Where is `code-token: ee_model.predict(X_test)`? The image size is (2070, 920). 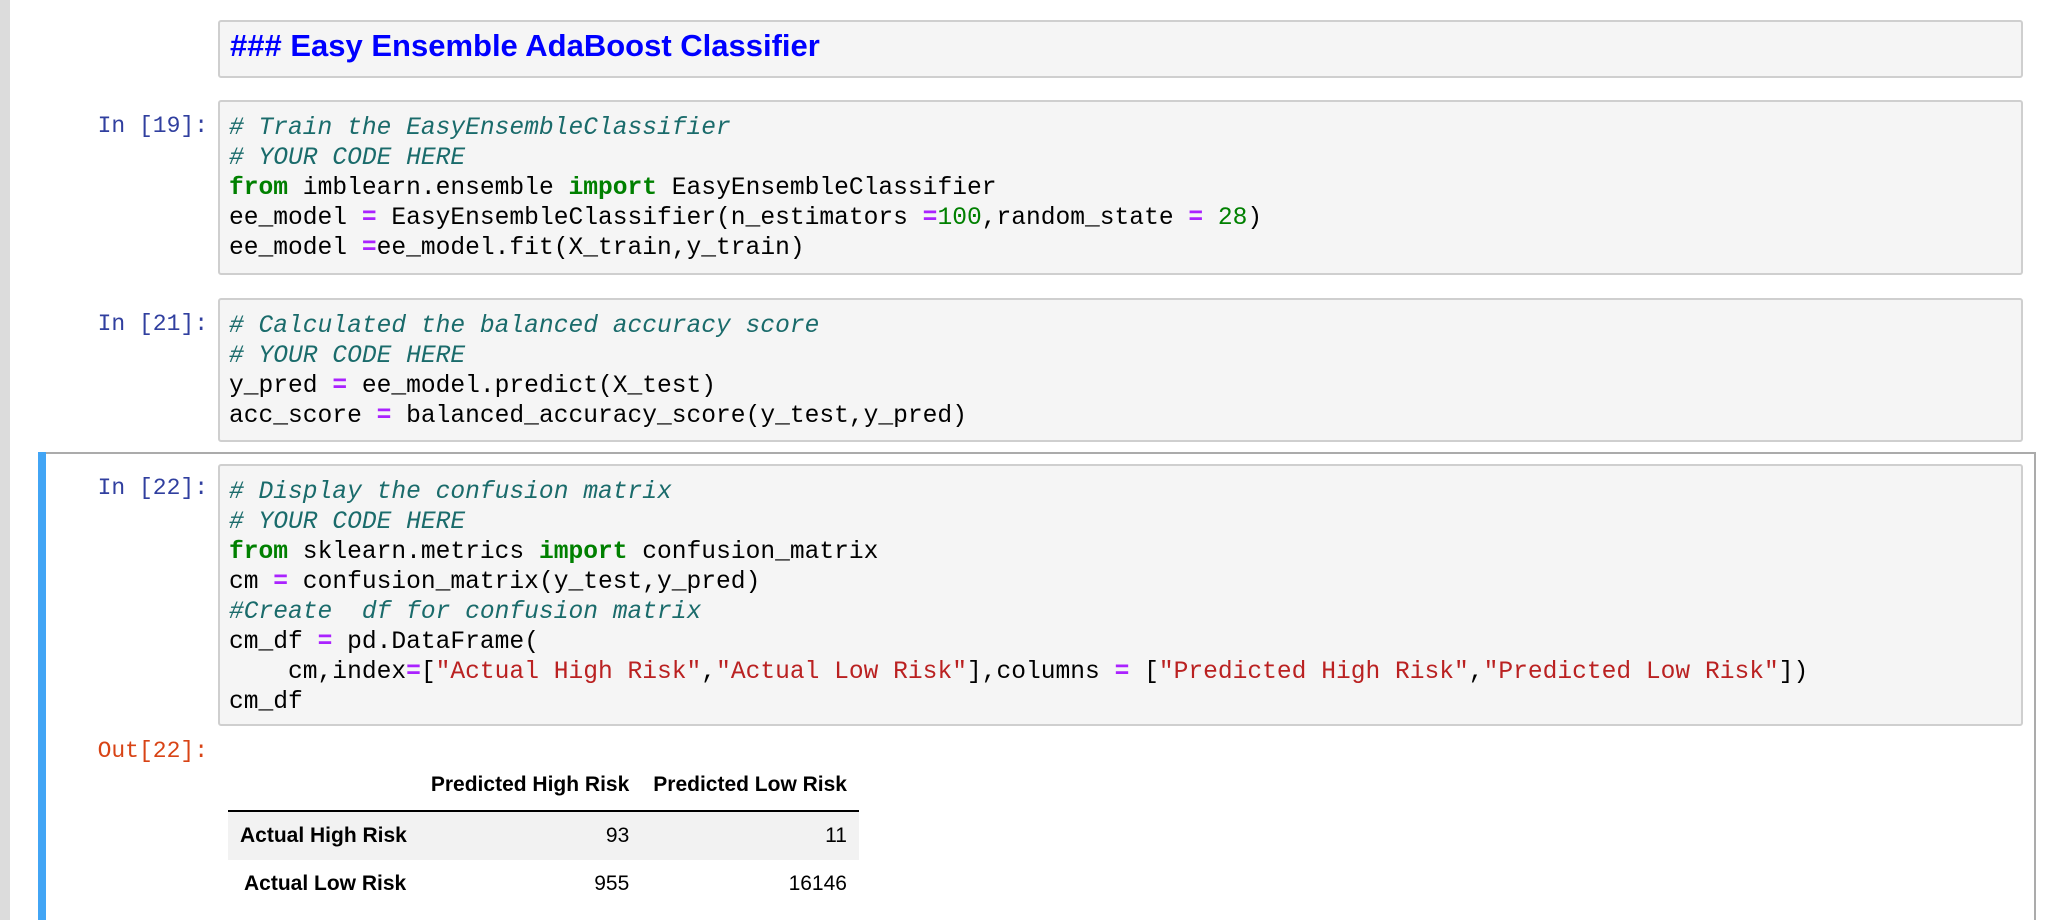 code-token: ee_model.predict(X_test) is located at coordinates (532, 386).